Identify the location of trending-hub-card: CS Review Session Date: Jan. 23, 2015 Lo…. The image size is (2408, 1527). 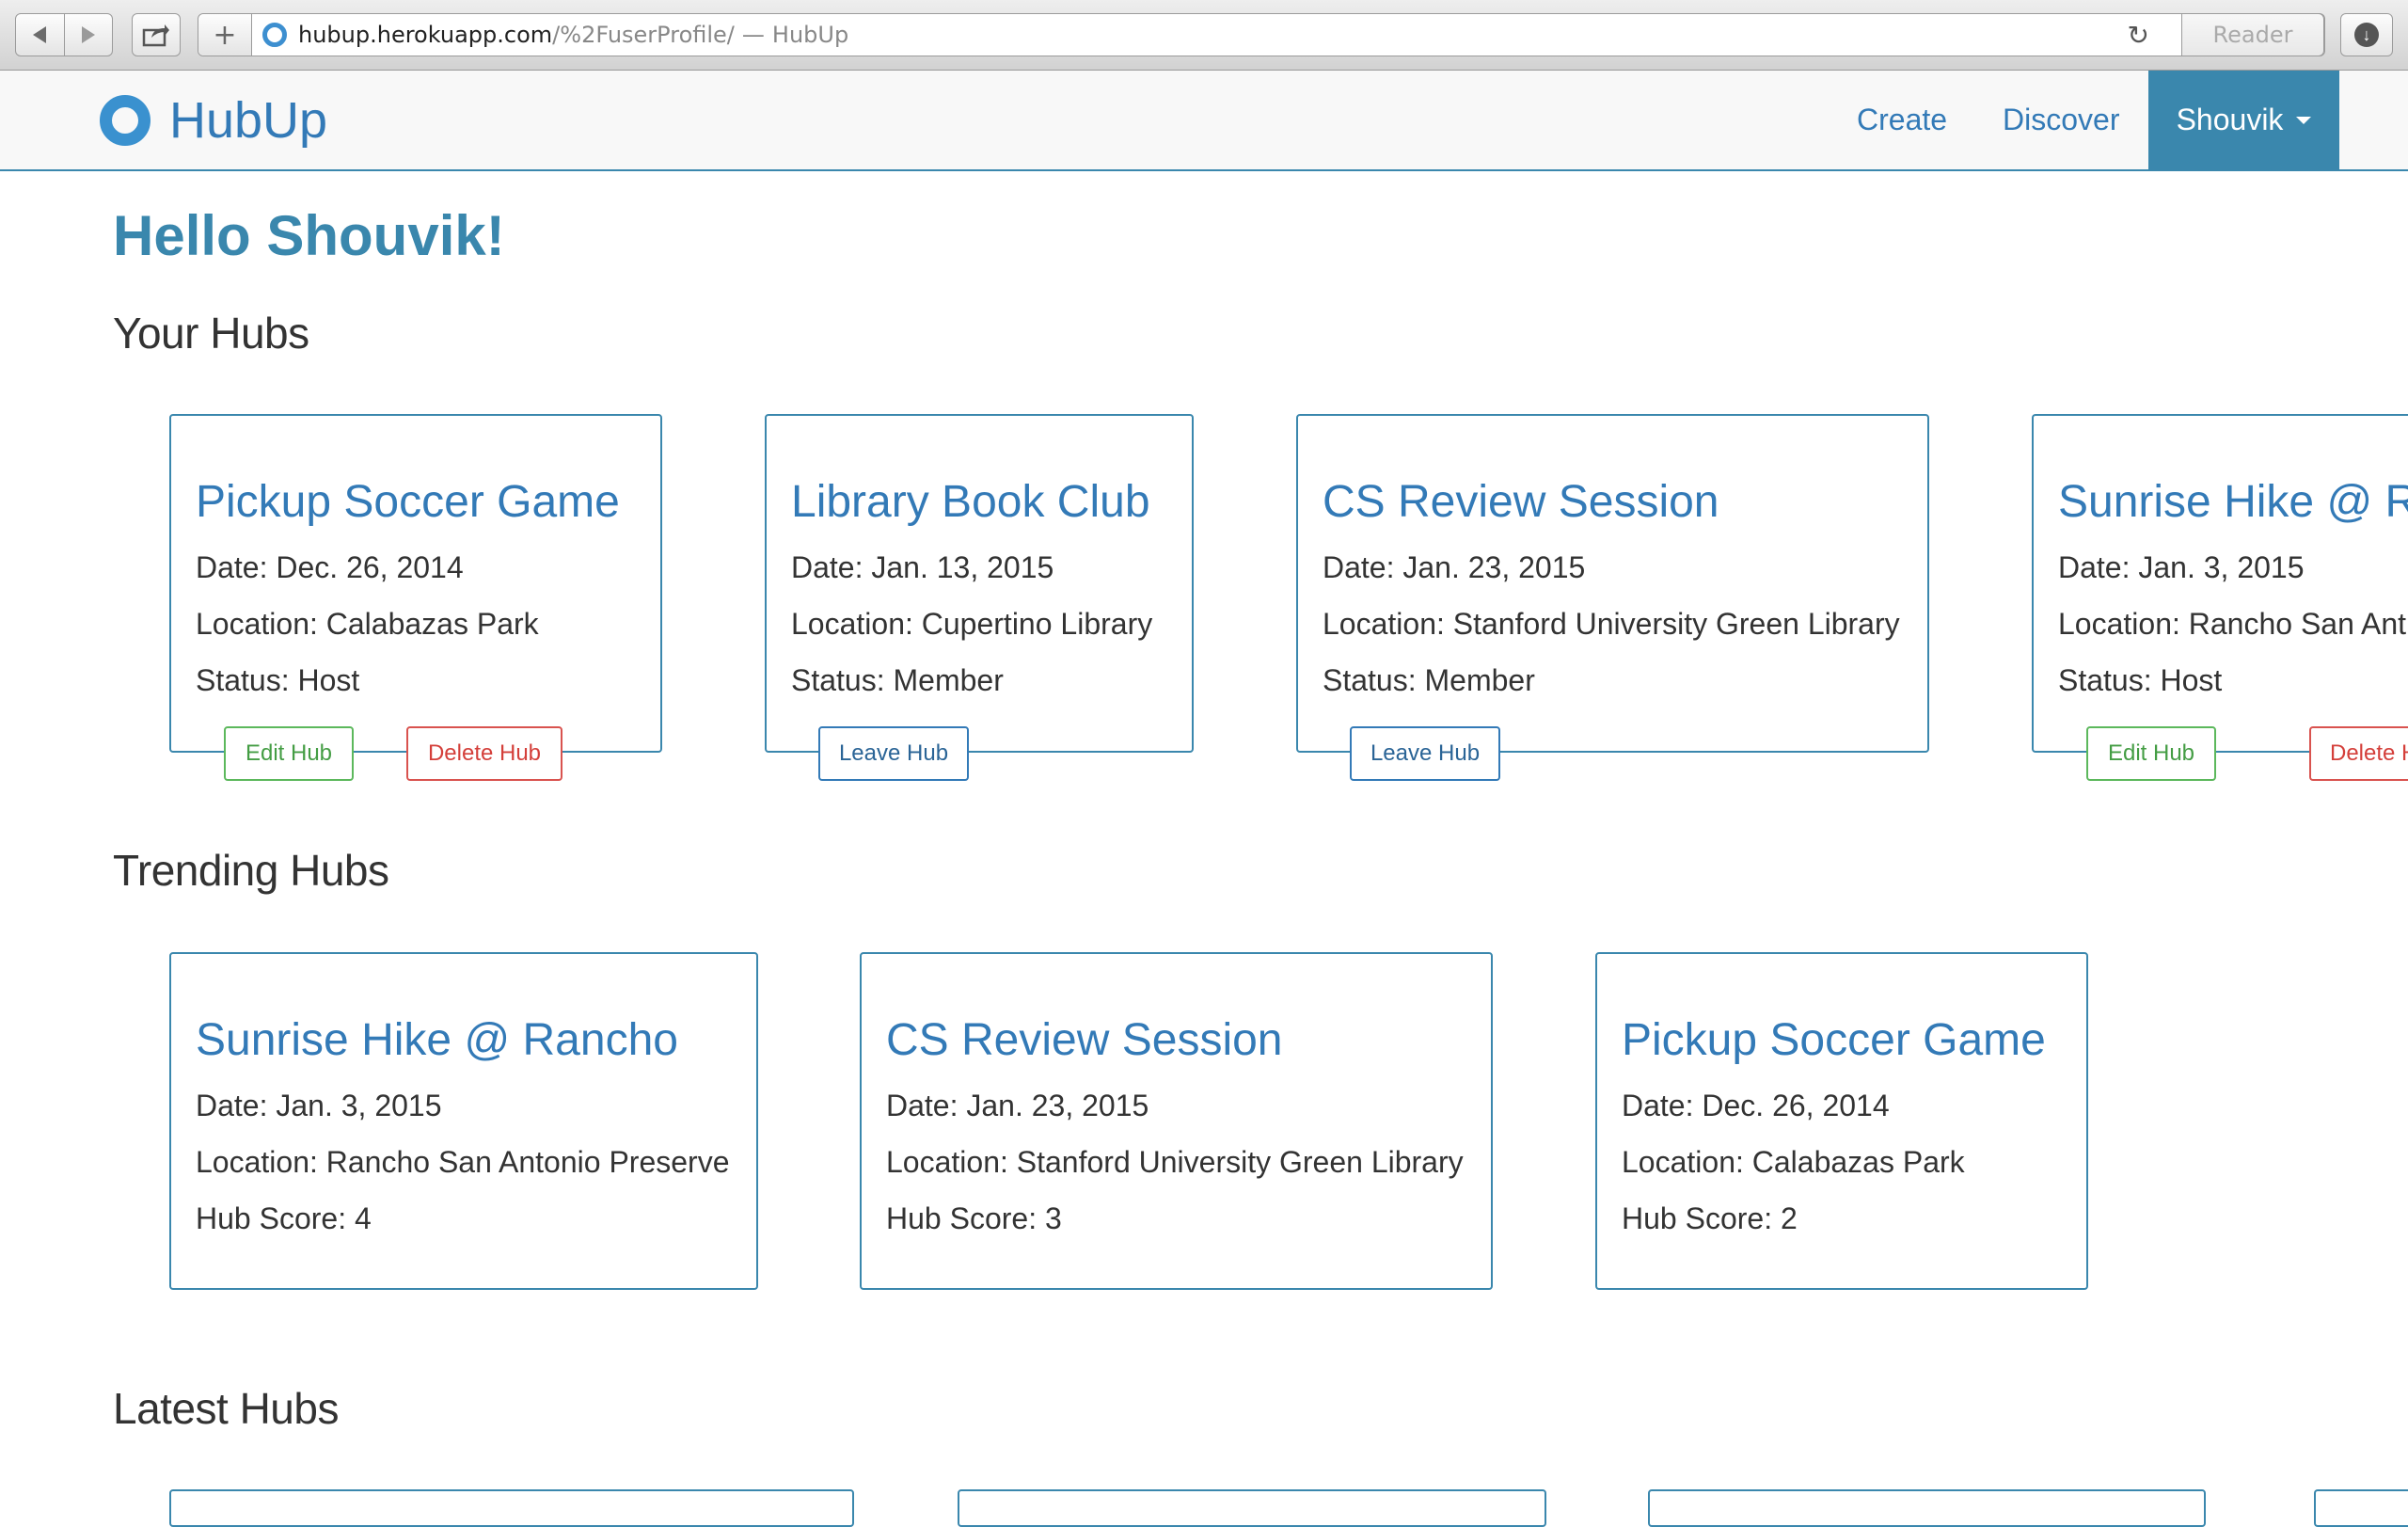
(1176, 1121).